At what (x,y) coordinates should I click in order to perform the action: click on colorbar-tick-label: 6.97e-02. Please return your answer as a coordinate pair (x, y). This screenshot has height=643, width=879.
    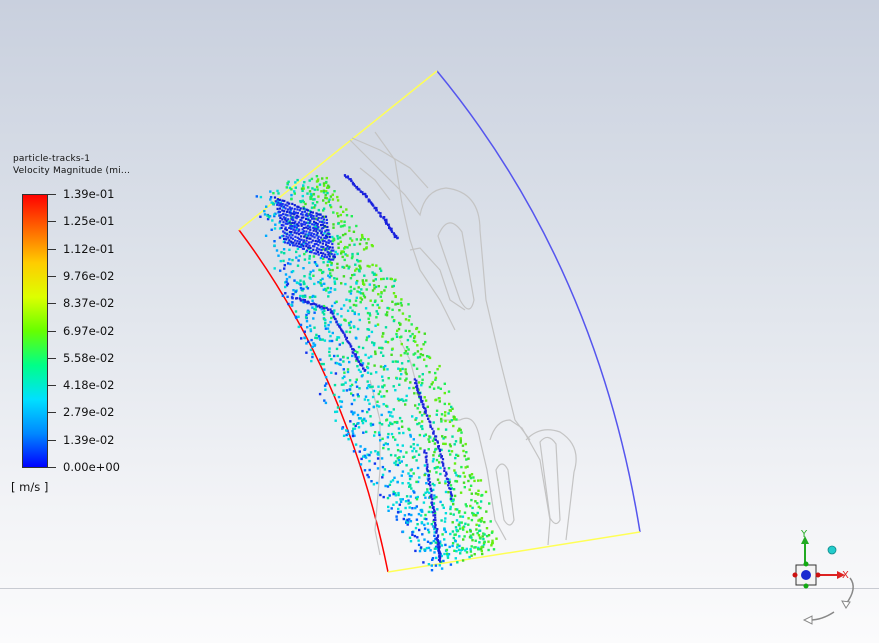
    Looking at the image, I should click on (89, 330).